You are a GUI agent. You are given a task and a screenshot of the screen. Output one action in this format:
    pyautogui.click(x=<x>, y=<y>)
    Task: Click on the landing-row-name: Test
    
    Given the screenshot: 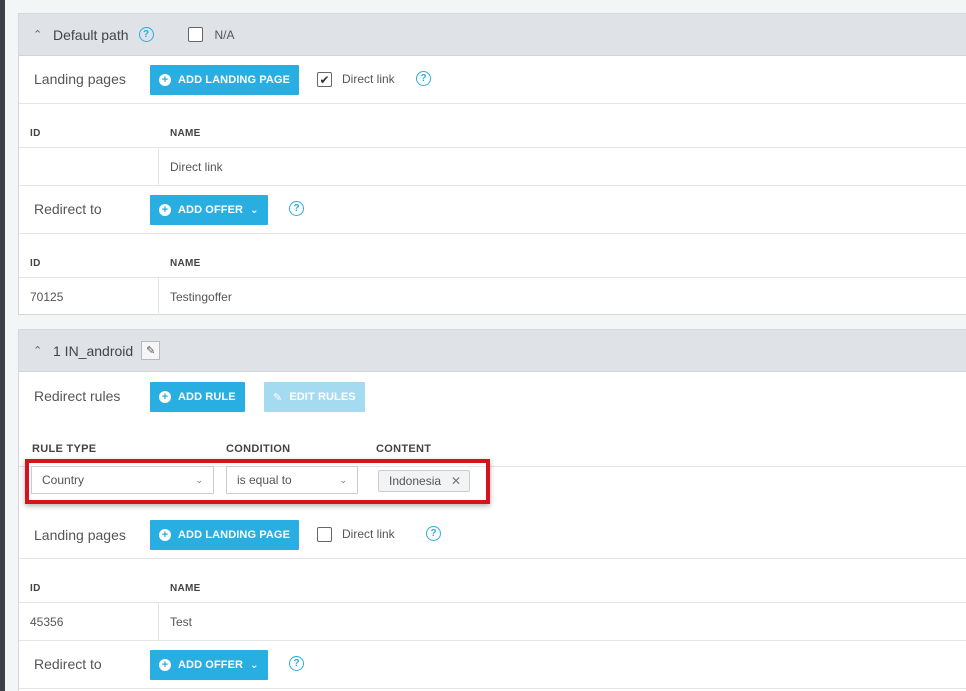 What is the action you would take?
    pyautogui.click(x=181, y=622)
    